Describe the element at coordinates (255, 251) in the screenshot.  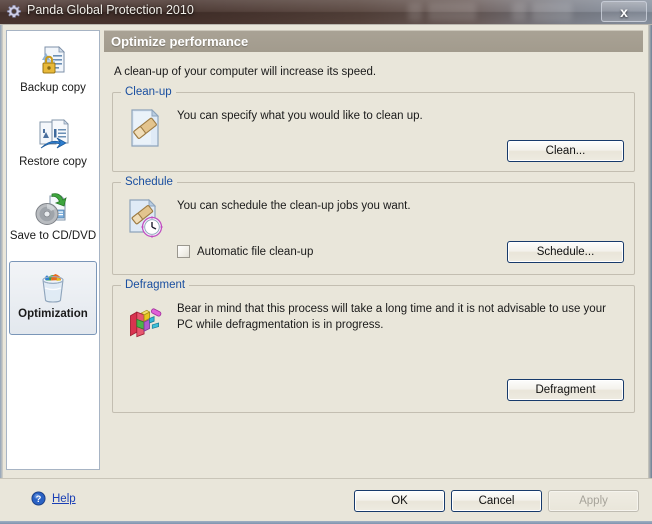
I see `automatic-cleanup-label: Automatic file clean-up` at that location.